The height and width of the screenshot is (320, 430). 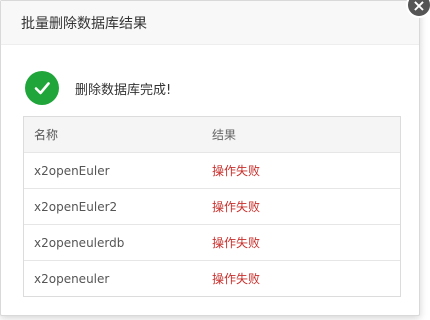 What do you see at coordinates (46, 135) in the screenshot?
I see `column-header-name: 名称` at bounding box center [46, 135].